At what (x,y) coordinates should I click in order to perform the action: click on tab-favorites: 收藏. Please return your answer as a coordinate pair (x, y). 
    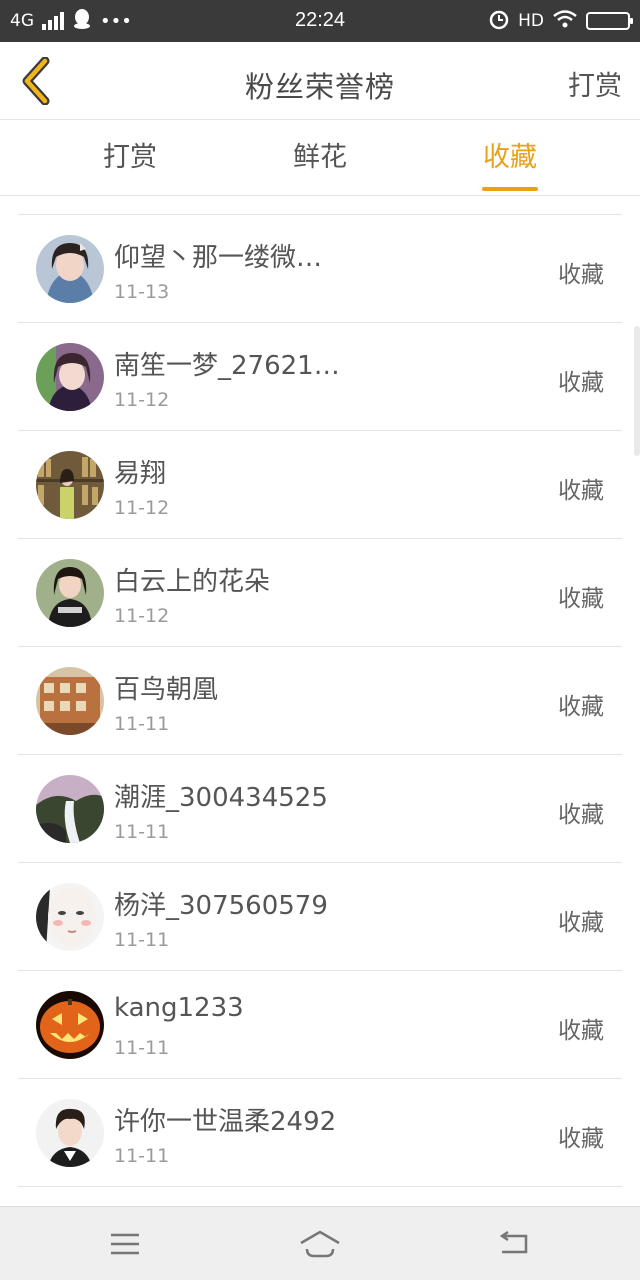
    Looking at the image, I should click on (510, 158).